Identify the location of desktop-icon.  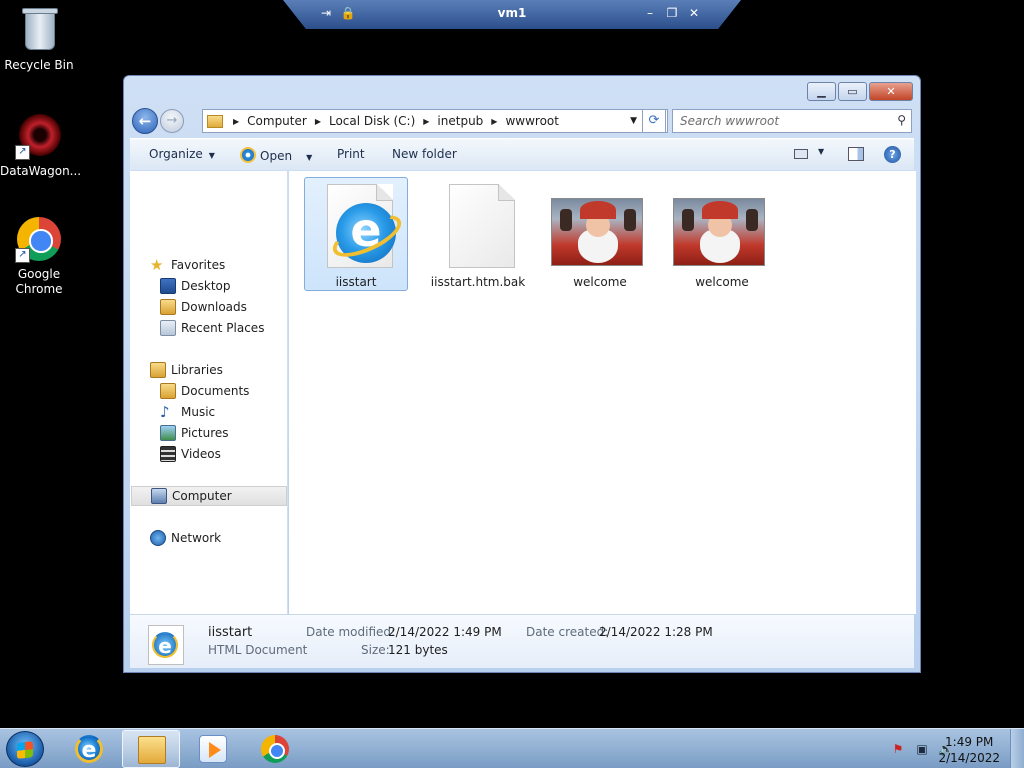
(168, 286).